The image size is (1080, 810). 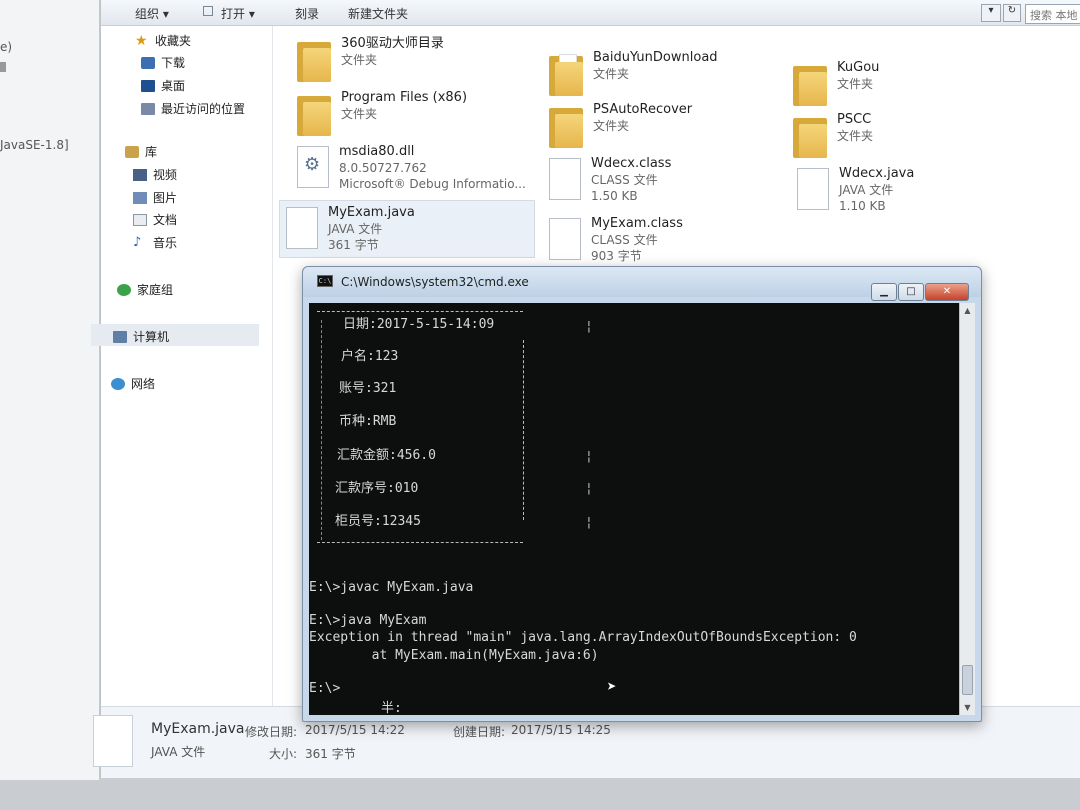 What do you see at coordinates (165, 198) in the screenshot?
I see `nav-label: 图片` at bounding box center [165, 198].